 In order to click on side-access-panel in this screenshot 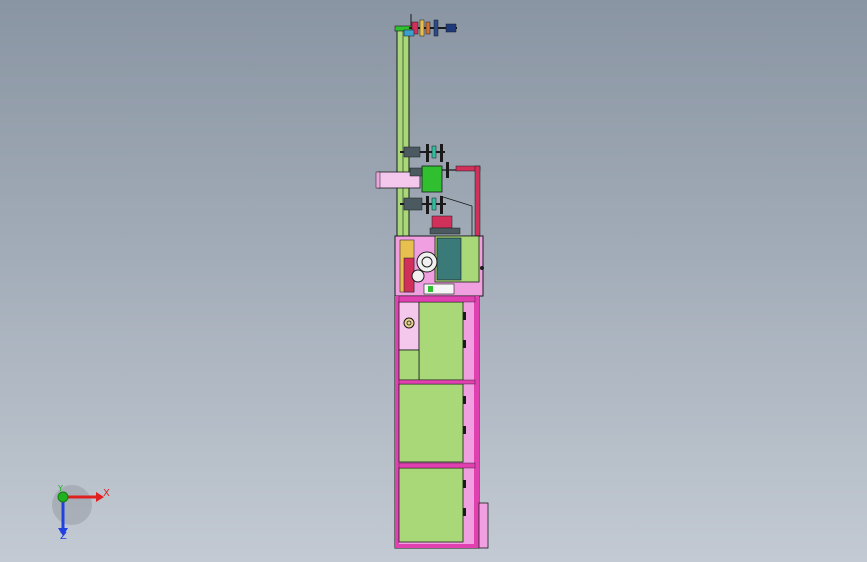, I will do `click(409, 326)`.